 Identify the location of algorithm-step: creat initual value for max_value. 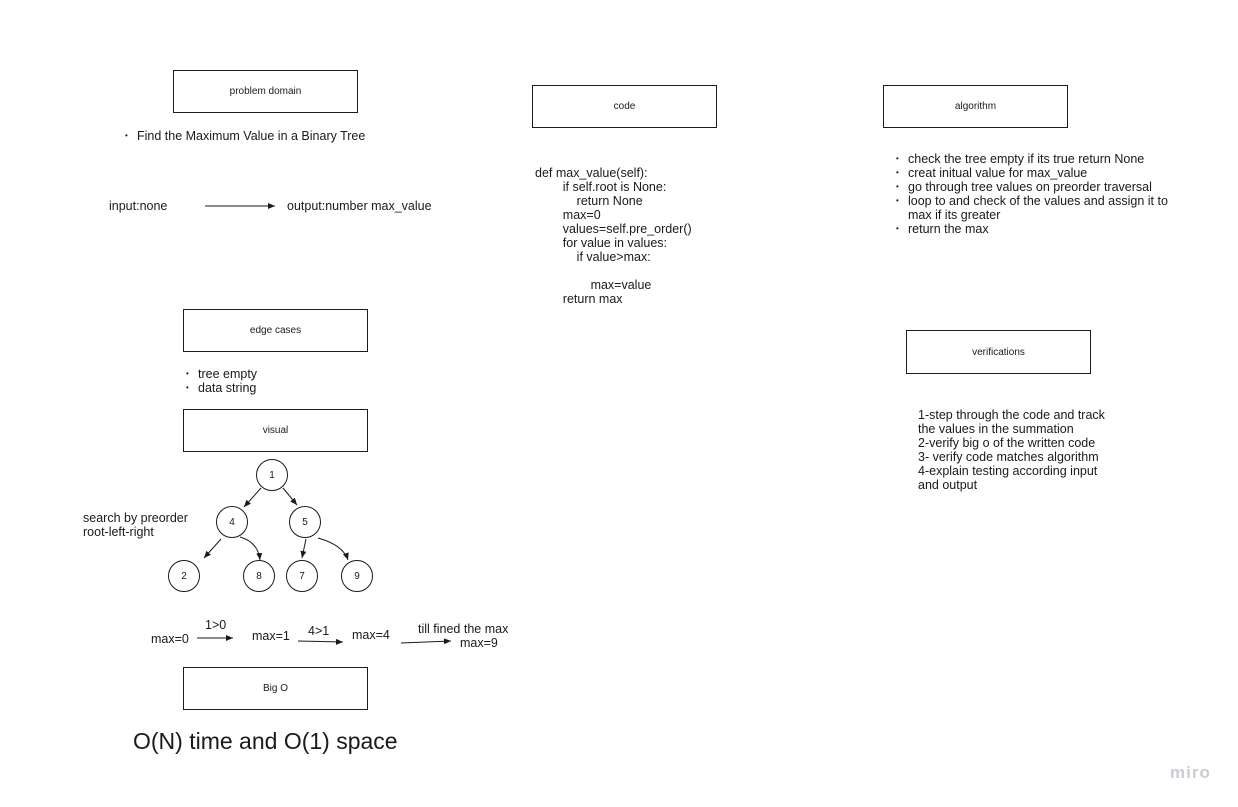
(1046, 173).